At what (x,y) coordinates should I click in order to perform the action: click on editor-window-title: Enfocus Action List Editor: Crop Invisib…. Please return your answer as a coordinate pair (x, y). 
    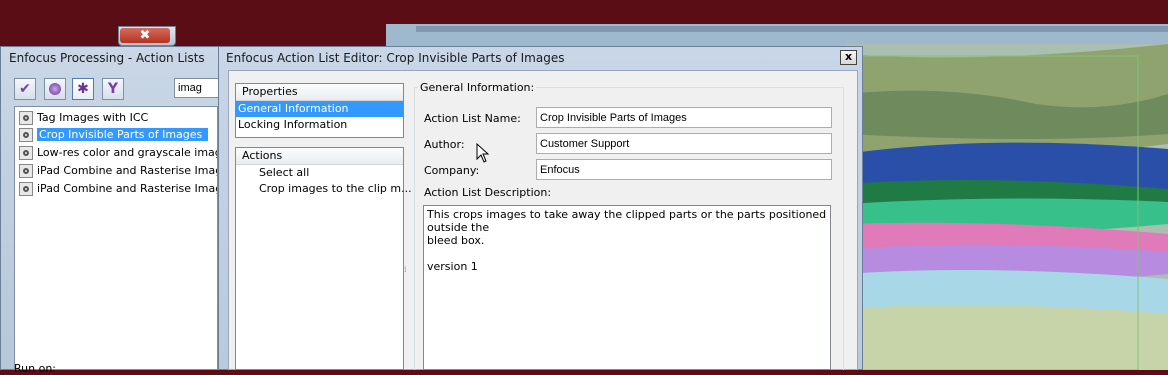
    Looking at the image, I should click on (395, 58).